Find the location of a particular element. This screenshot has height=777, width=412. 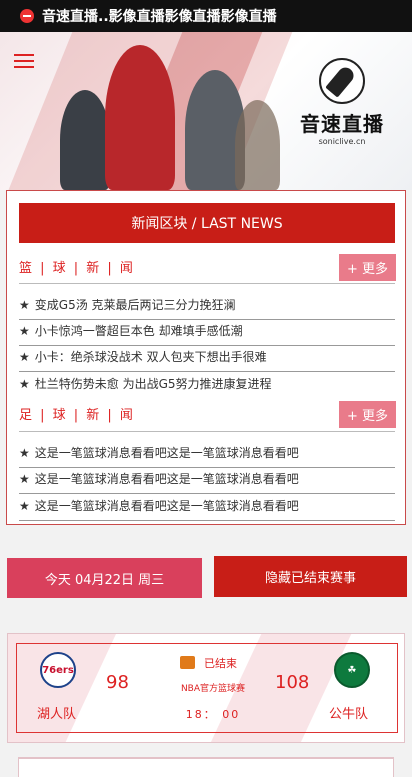

page-title: 音速直播..影像直播影像直播影像直播 is located at coordinates (159, 17).